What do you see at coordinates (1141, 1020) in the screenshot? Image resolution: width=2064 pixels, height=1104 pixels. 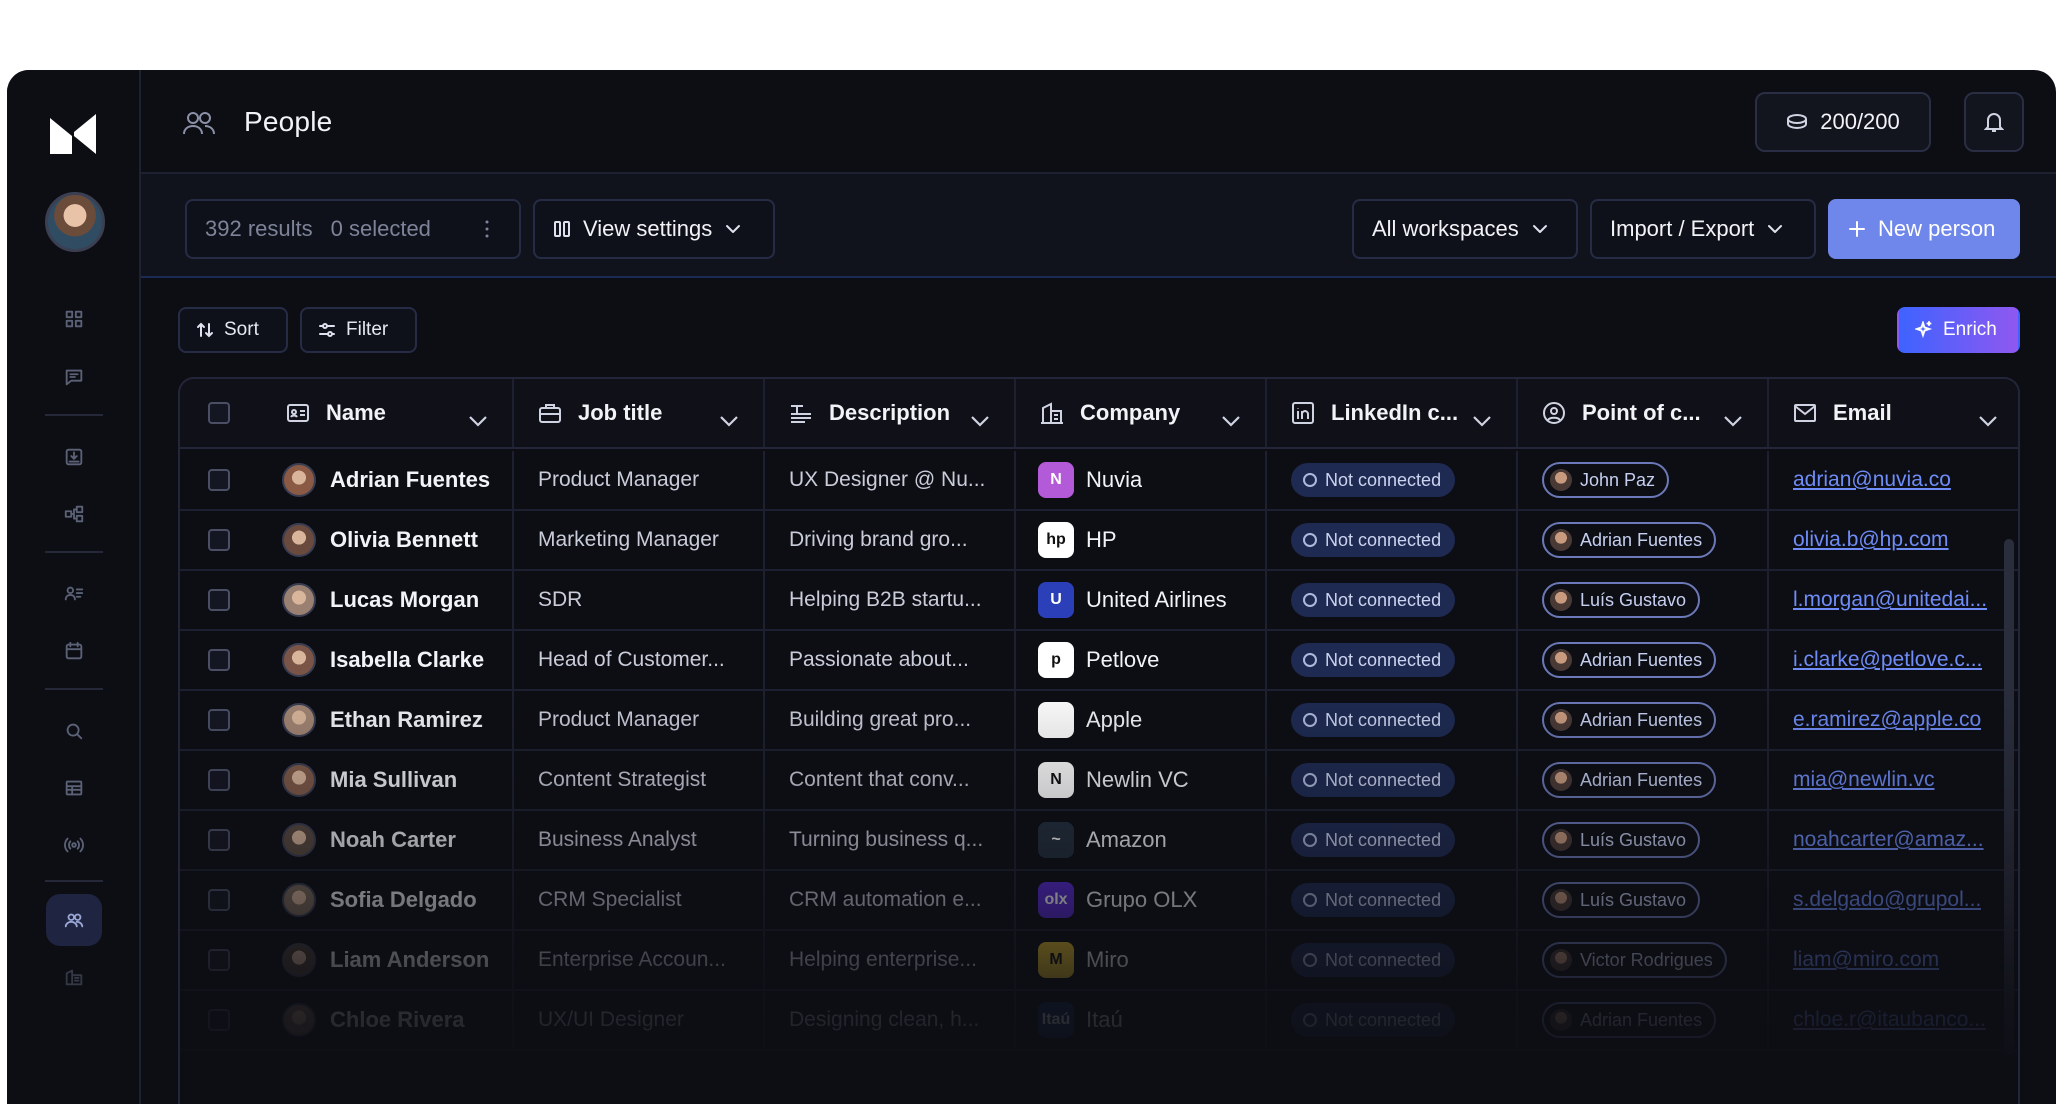 I see `company-cell: Itaú Itaú` at bounding box center [1141, 1020].